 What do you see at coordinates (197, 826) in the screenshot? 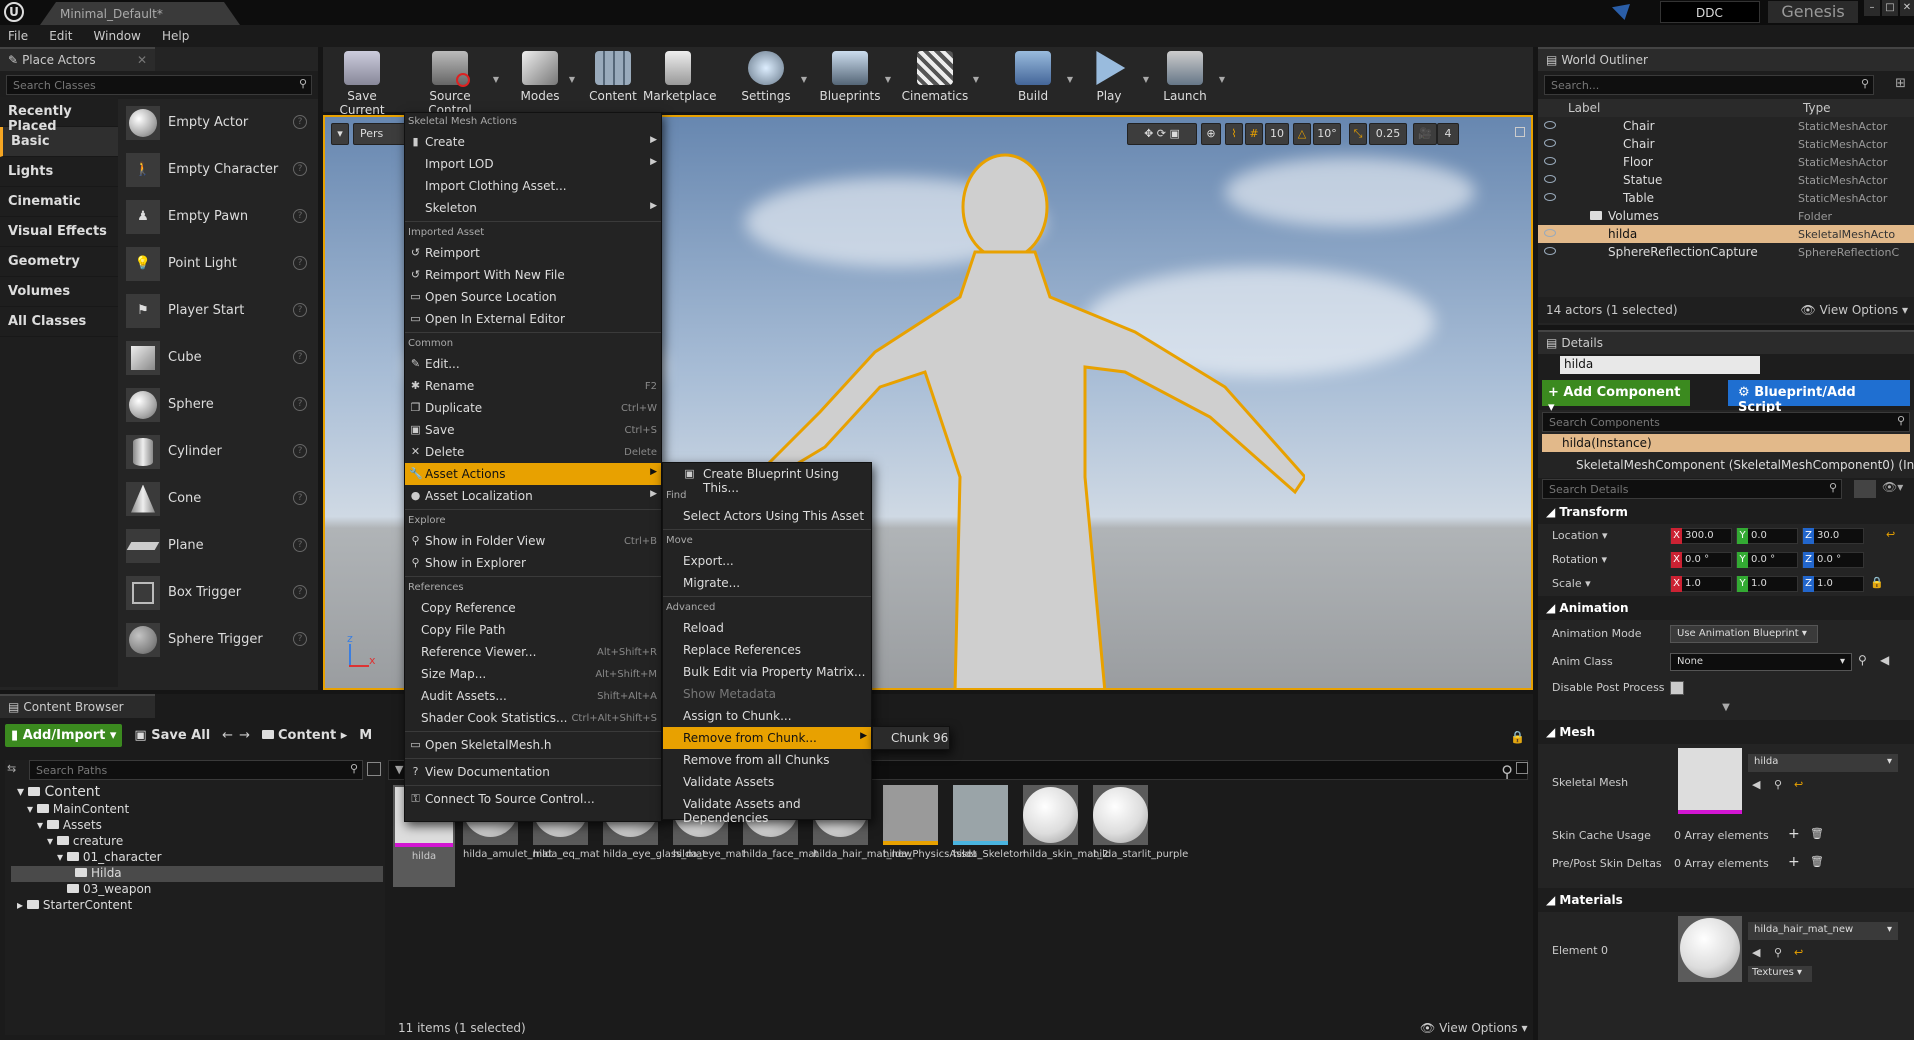
I see `tree-item-assets: ▾ Assets` at bounding box center [197, 826].